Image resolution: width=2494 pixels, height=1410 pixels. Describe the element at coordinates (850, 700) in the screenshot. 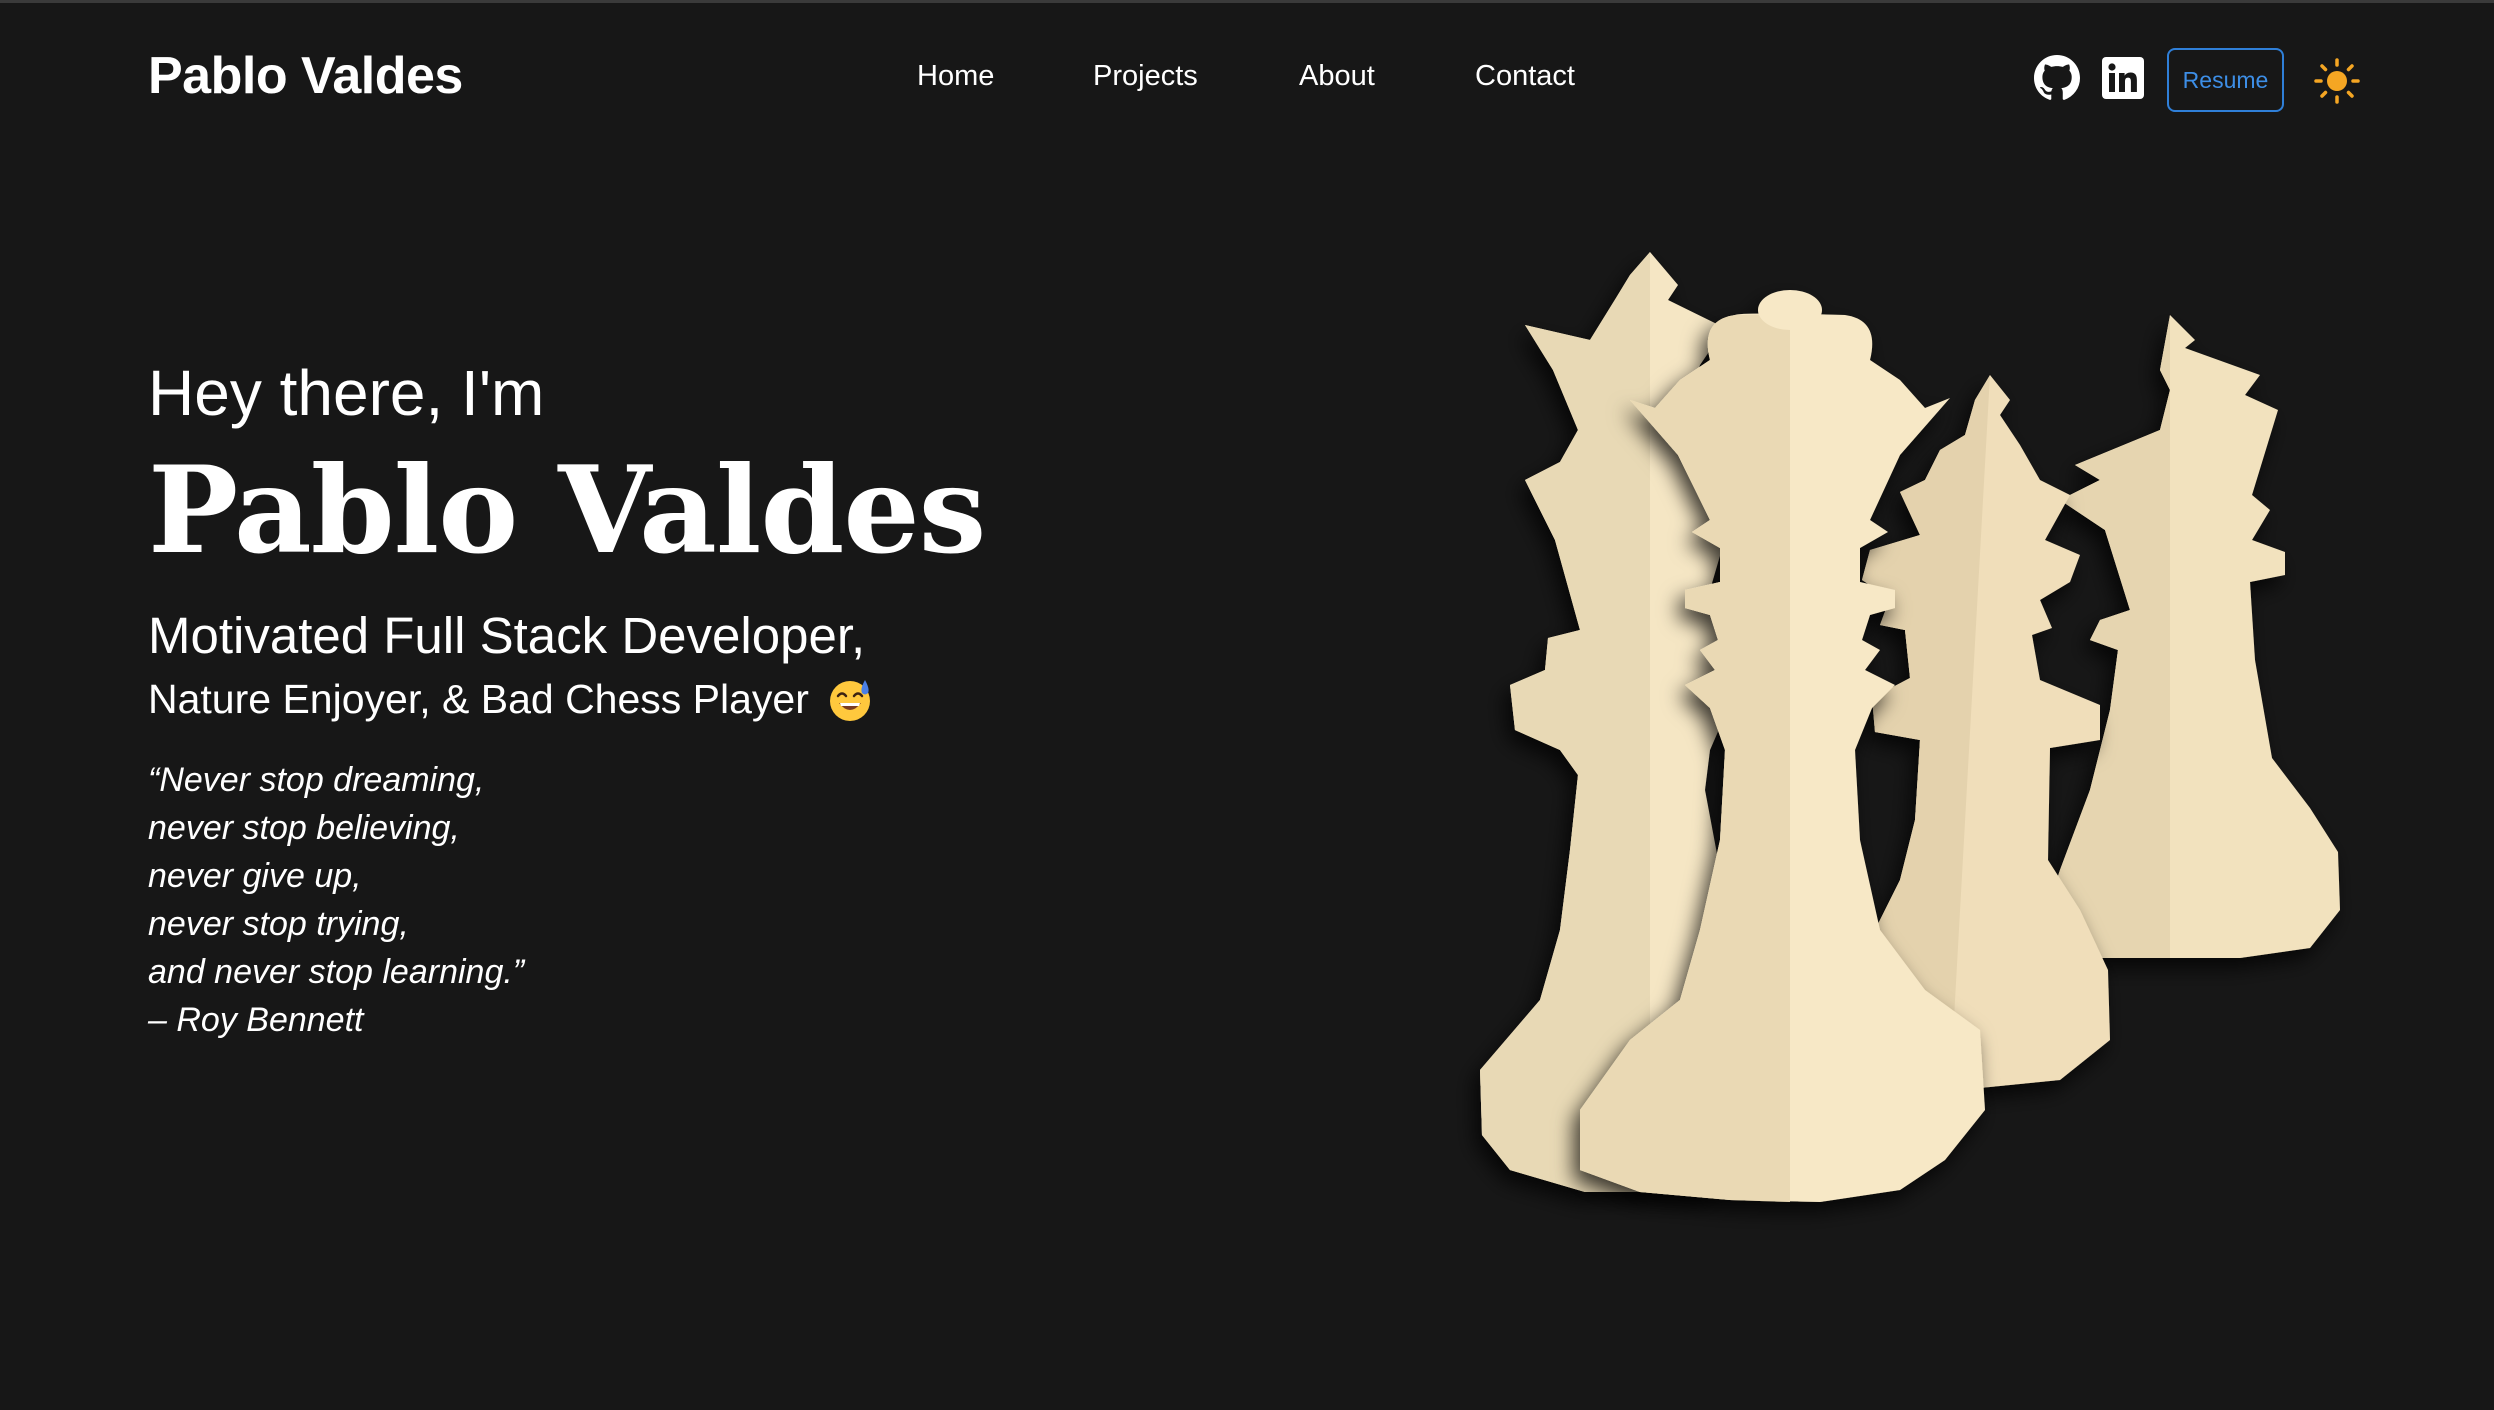

I see `grinning-sweat-emoji-icon` at that location.